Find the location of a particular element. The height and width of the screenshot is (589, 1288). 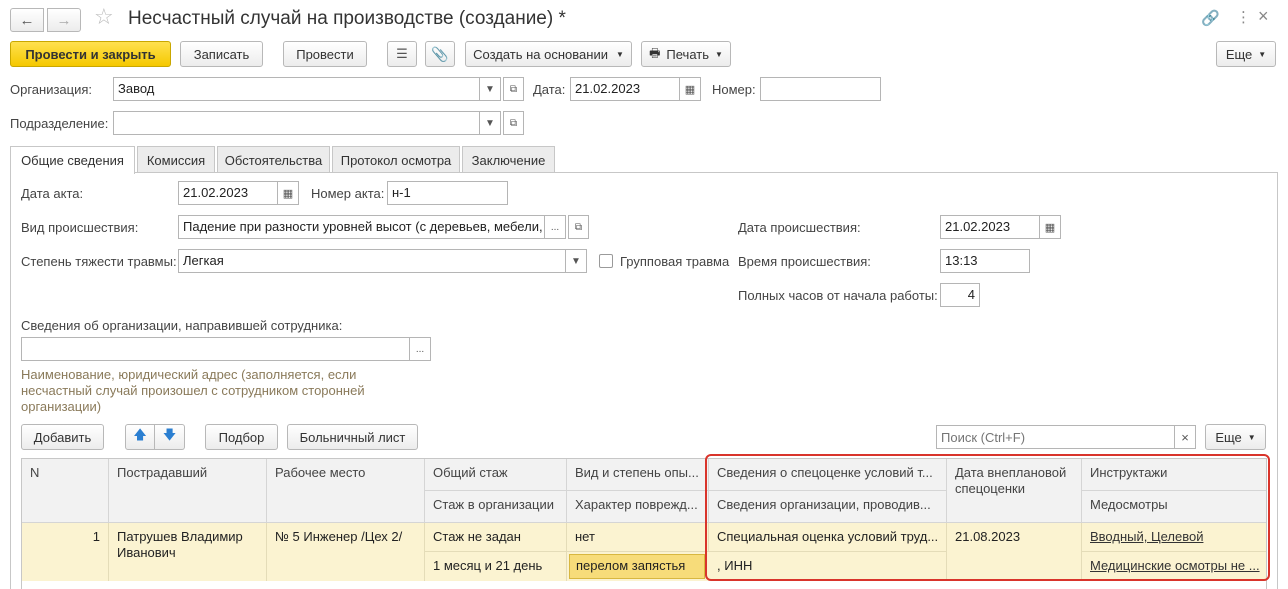

post-and-close-button: Провести и закрыть is located at coordinates (90, 54).